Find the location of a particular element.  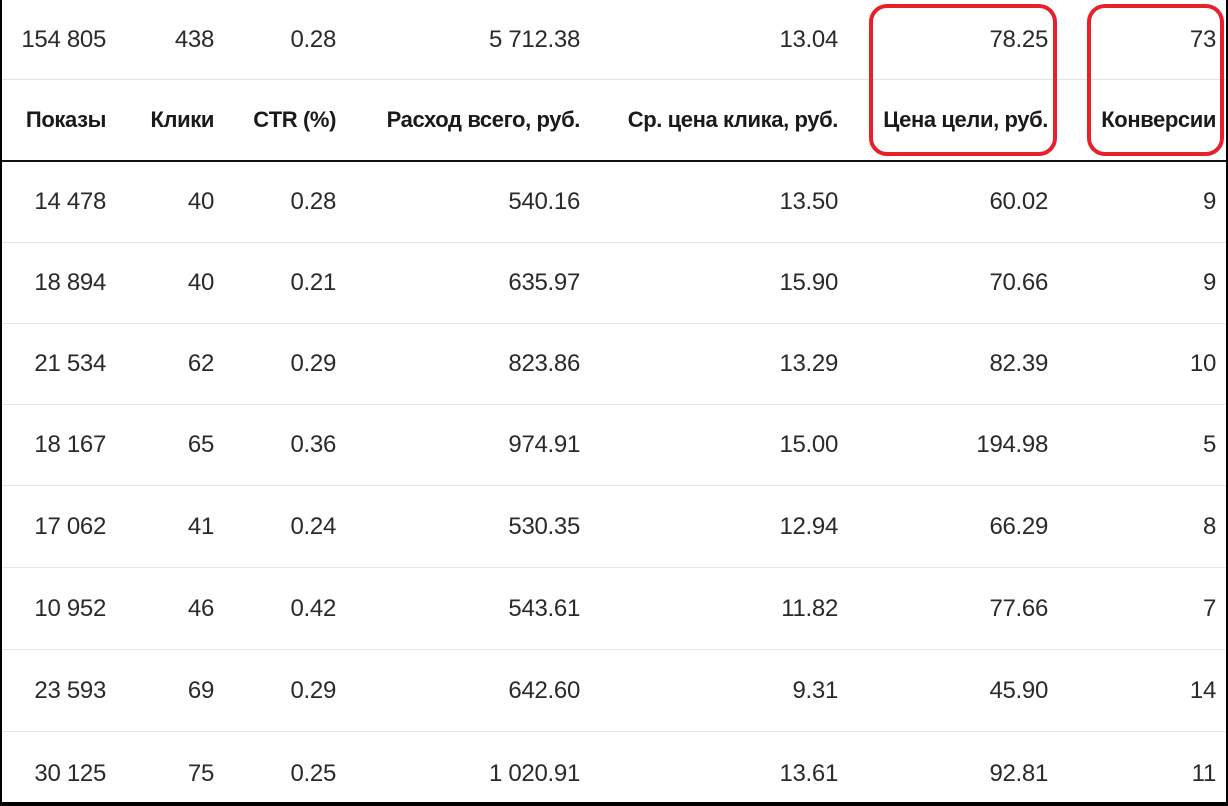

column-header-goal-cost: Цена цели, руб. is located at coordinates (961, 120).